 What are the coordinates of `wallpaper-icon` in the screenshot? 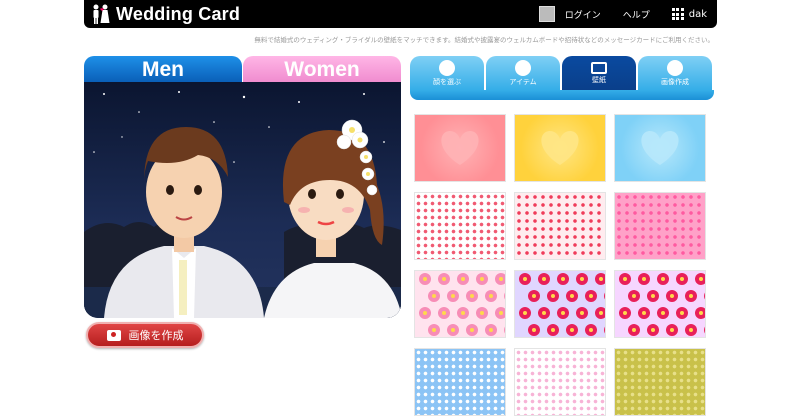 It's located at (599, 68).